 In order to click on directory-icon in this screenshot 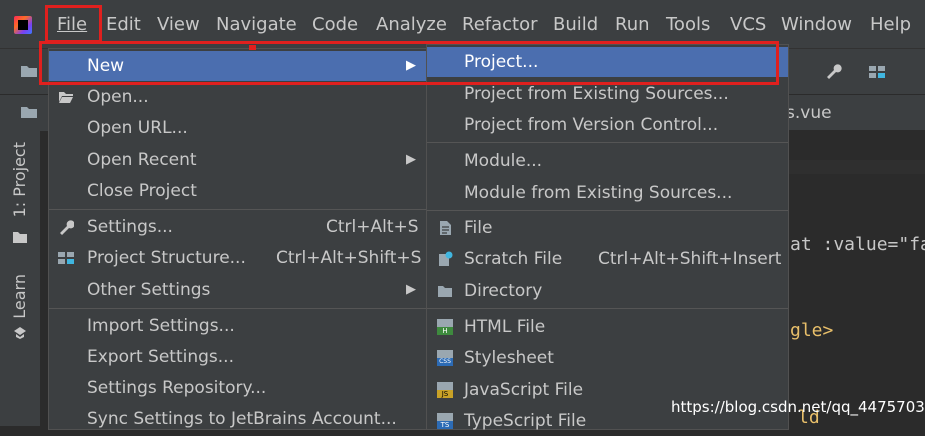, I will do `click(445, 291)`.